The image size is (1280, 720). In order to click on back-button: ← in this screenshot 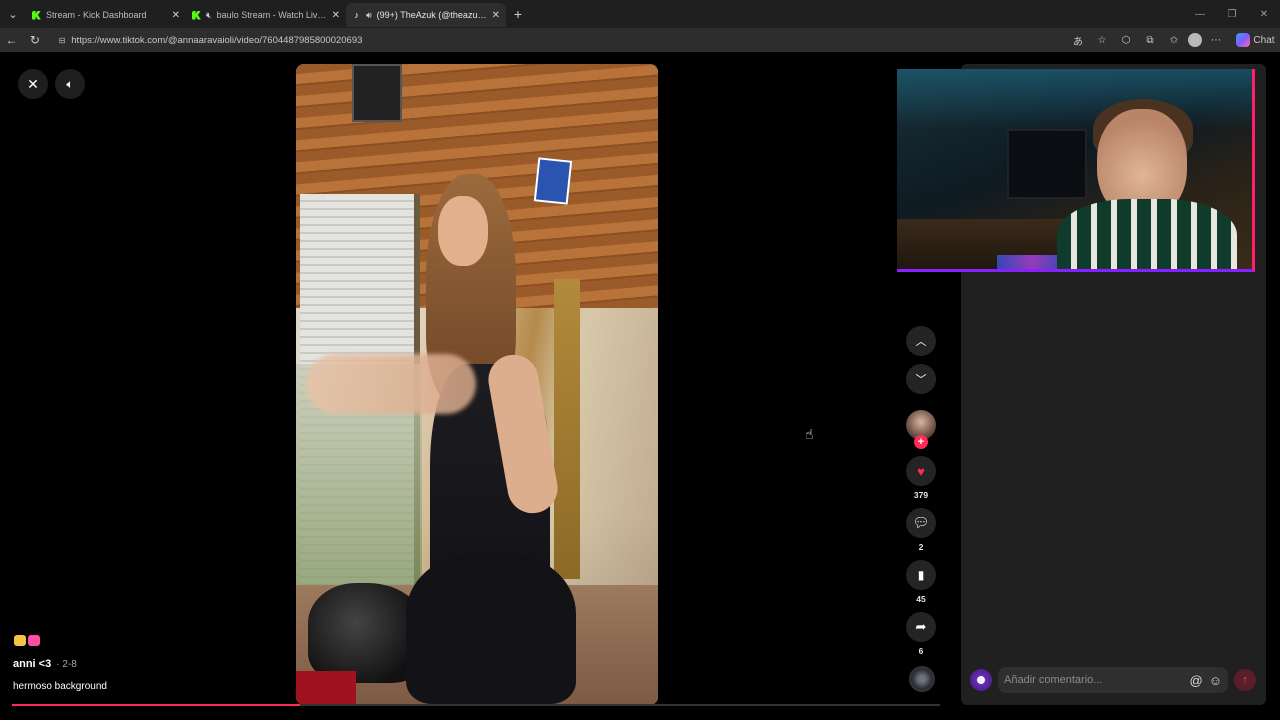, I will do `click(11, 40)`.